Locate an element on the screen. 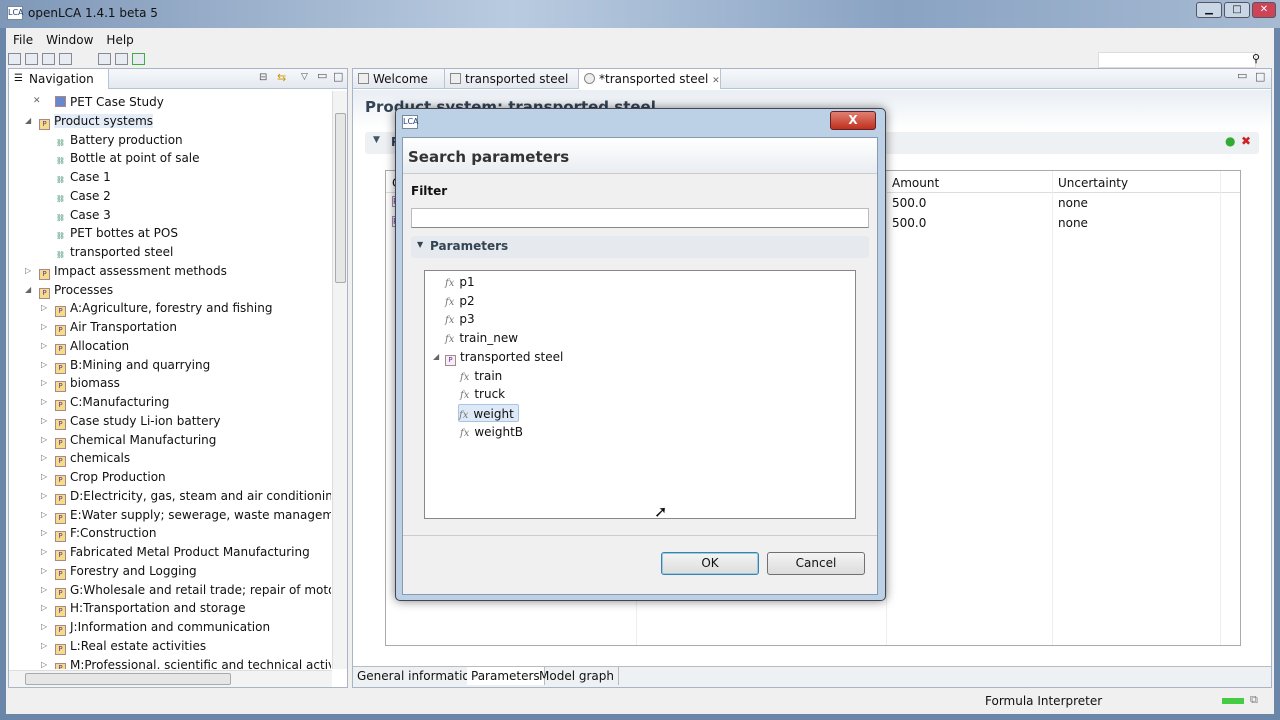 The image size is (1280, 720). column-header-uncertainty: Uncertainty is located at coordinates (1093, 183).